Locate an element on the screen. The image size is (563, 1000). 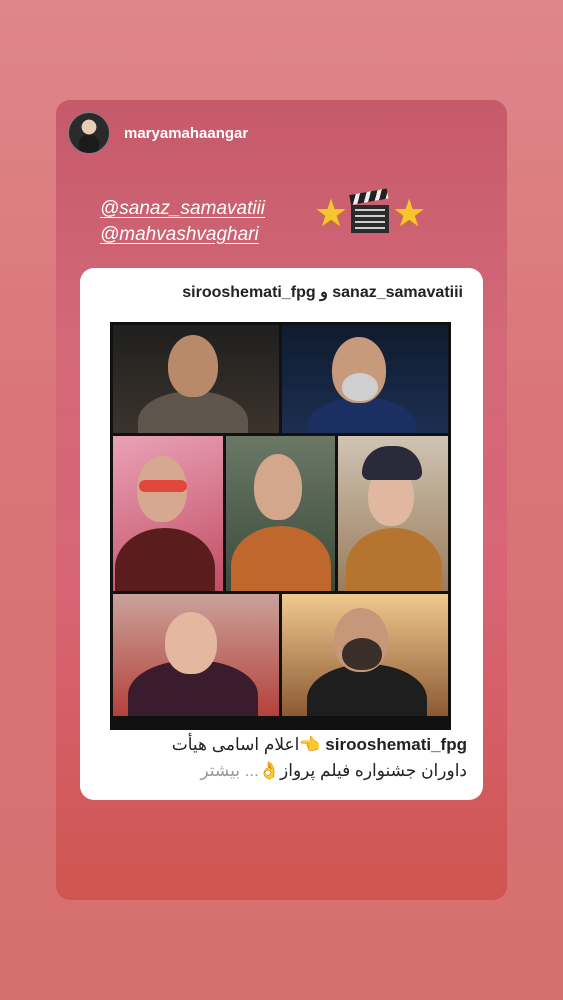
caption-line-2: داوران جشنواره فیلم پرواز👌 is located at coordinates (362, 770).